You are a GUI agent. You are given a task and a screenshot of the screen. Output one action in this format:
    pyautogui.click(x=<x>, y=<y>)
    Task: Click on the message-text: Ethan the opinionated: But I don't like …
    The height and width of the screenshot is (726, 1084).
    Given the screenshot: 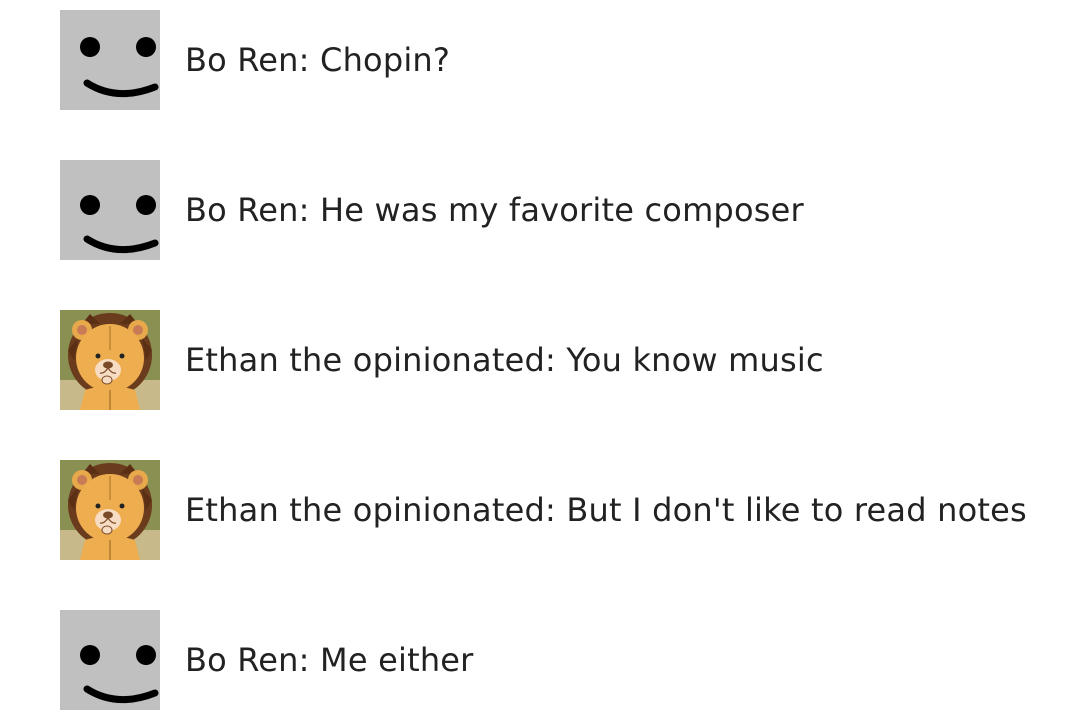 What is the action you would take?
    pyautogui.click(x=606, y=510)
    